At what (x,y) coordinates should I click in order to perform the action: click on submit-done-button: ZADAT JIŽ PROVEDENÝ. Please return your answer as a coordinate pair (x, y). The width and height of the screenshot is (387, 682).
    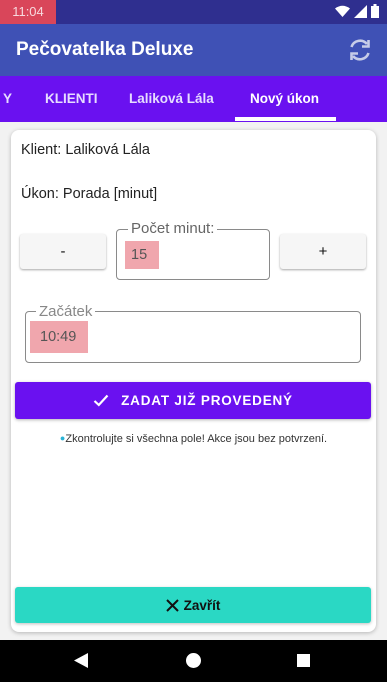
    Looking at the image, I should click on (193, 400).